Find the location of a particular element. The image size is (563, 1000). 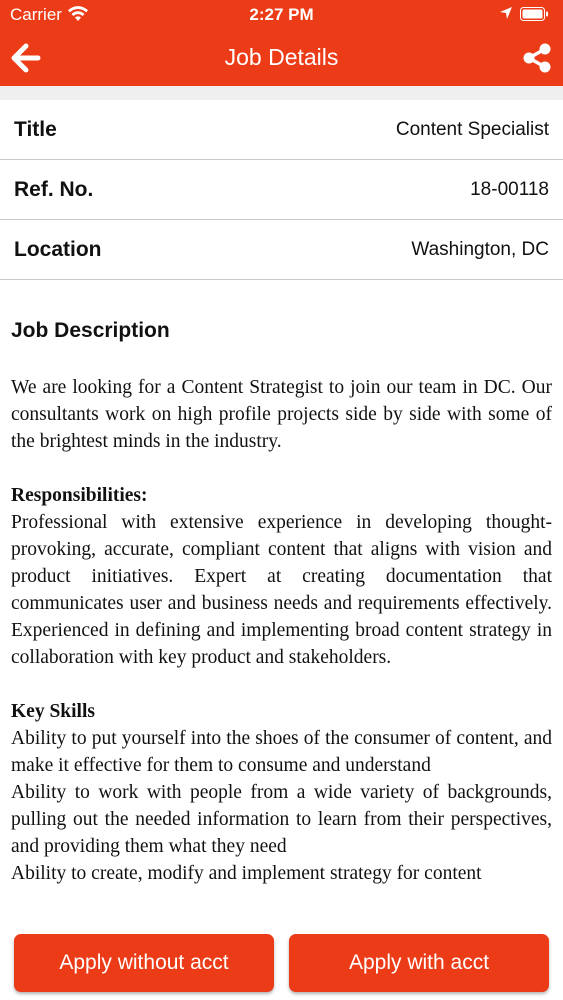

detail-value: Content Specialist is located at coordinates (472, 129).